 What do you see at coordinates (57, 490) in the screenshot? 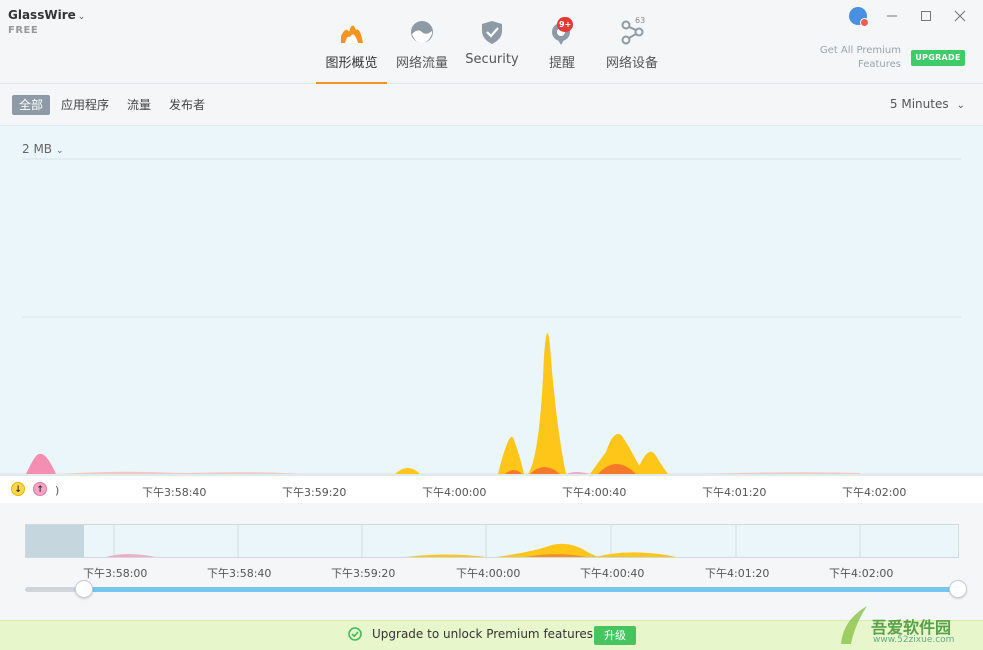
I see `time-tick: )` at bounding box center [57, 490].